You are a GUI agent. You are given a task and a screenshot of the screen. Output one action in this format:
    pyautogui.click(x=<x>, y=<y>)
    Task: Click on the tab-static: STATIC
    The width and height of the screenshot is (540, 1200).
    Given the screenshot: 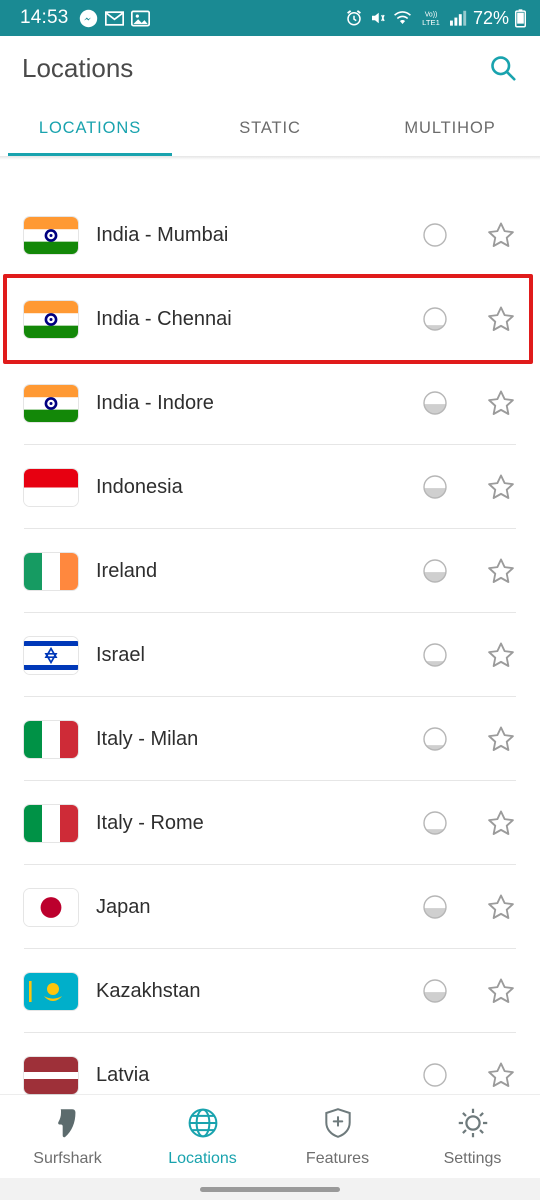 What is the action you would take?
    pyautogui.click(x=270, y=128)
    